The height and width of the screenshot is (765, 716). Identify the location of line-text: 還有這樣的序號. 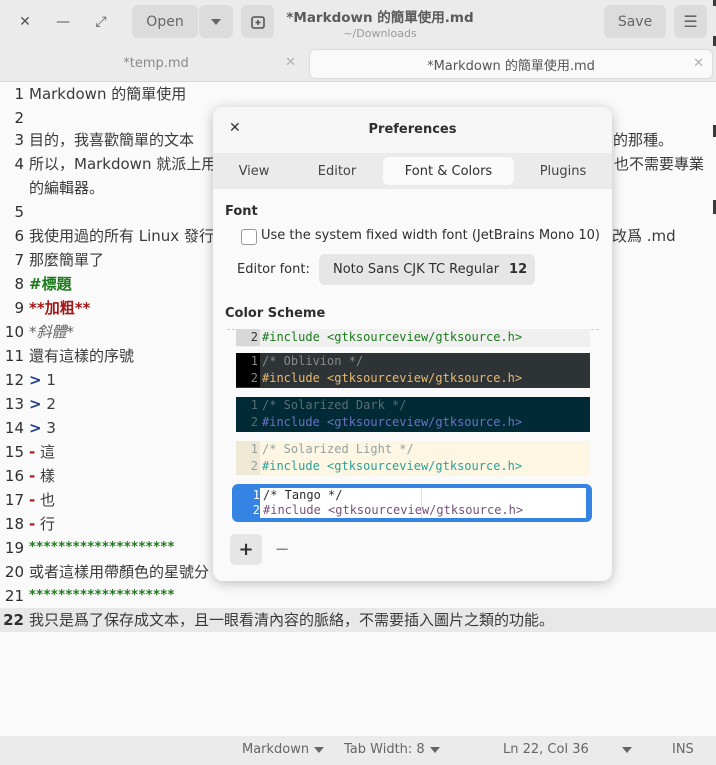
(82, 356).